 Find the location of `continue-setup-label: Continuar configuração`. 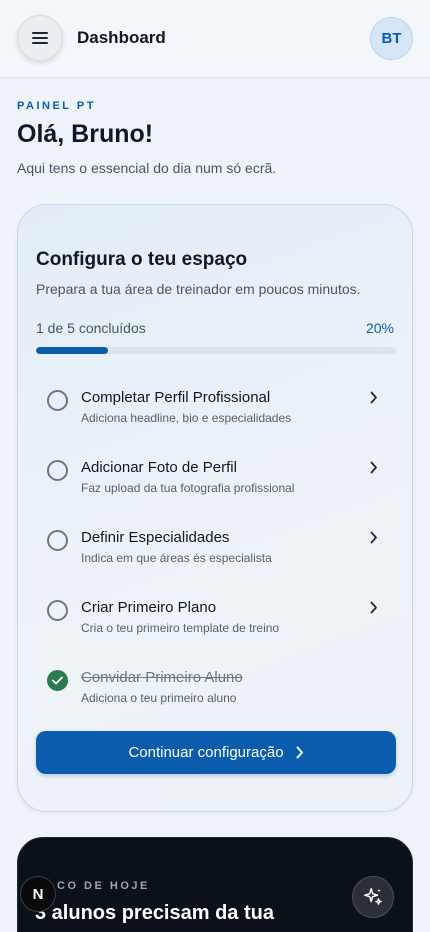

continue-setup-label: Continuar configuração is located at coordinates (206, 752).